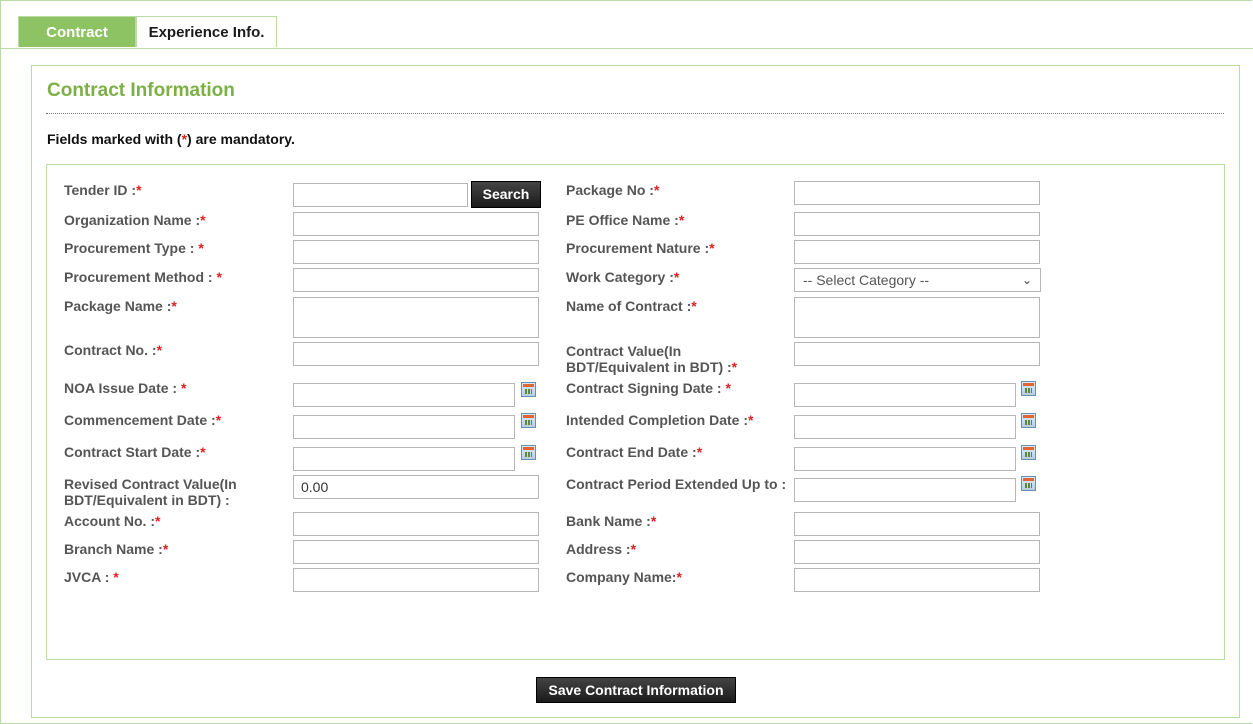 This screenshot has height=724, width=1253. What do you see at coordinates (611, 521) in the screenshot?
I see `label-bank-name: Bank Name :*` at bounding box center [611, 521].